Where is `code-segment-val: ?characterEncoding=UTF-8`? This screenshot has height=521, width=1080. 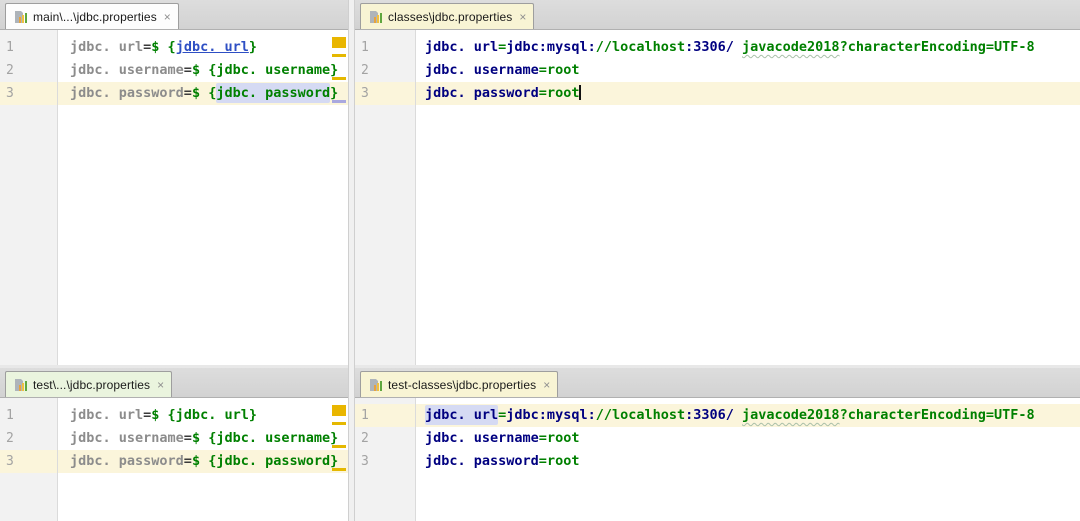
code-segment-val: ?characterEncoding=UTF-8 is located at coordinates (937, 47).